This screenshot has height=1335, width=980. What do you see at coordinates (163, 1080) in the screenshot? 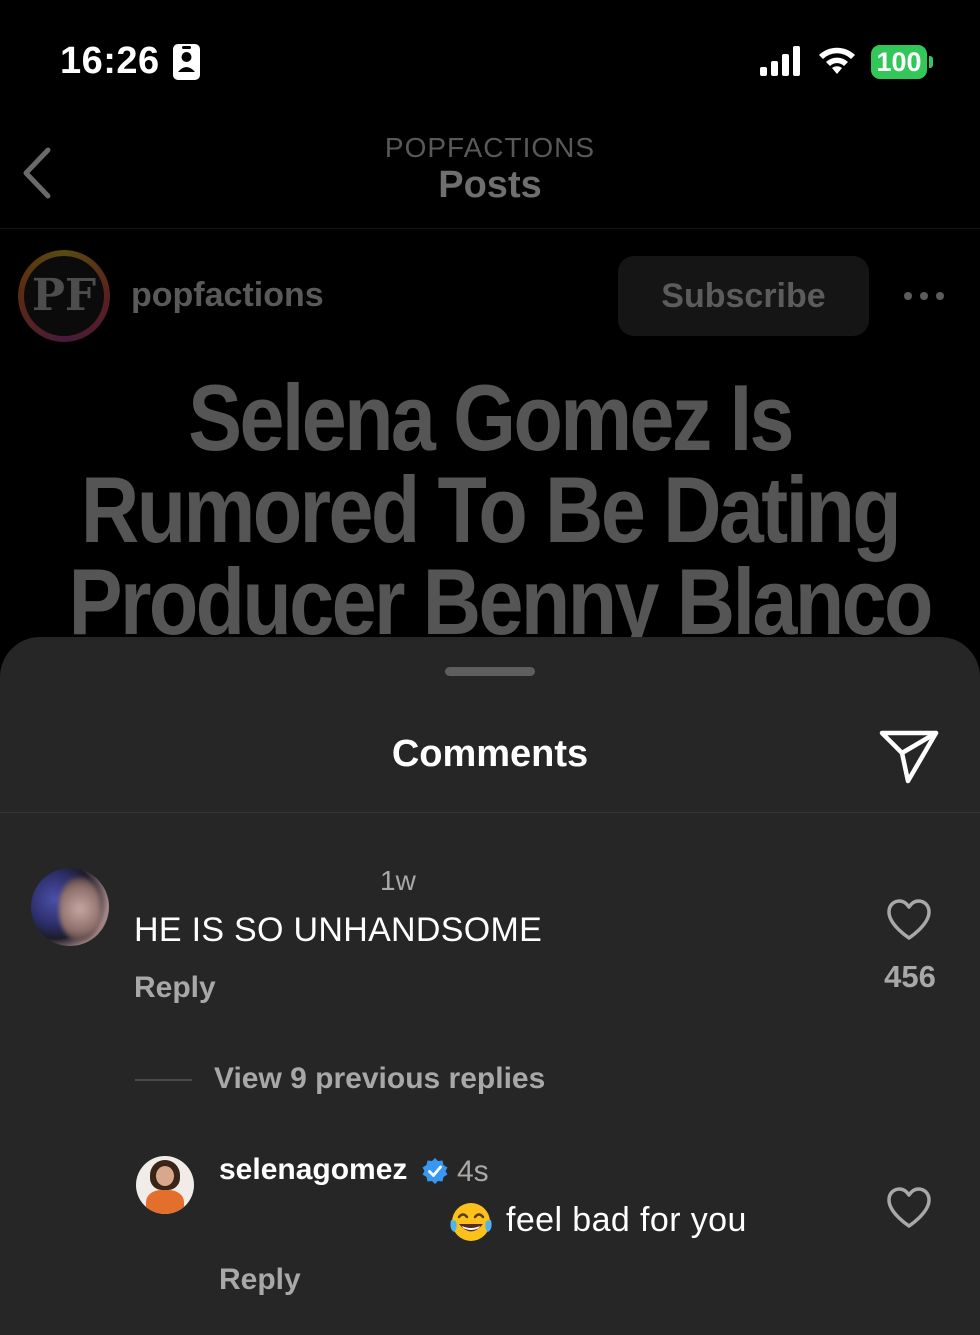
I see `replies-divider-line` at bounding box center [163, 1080].